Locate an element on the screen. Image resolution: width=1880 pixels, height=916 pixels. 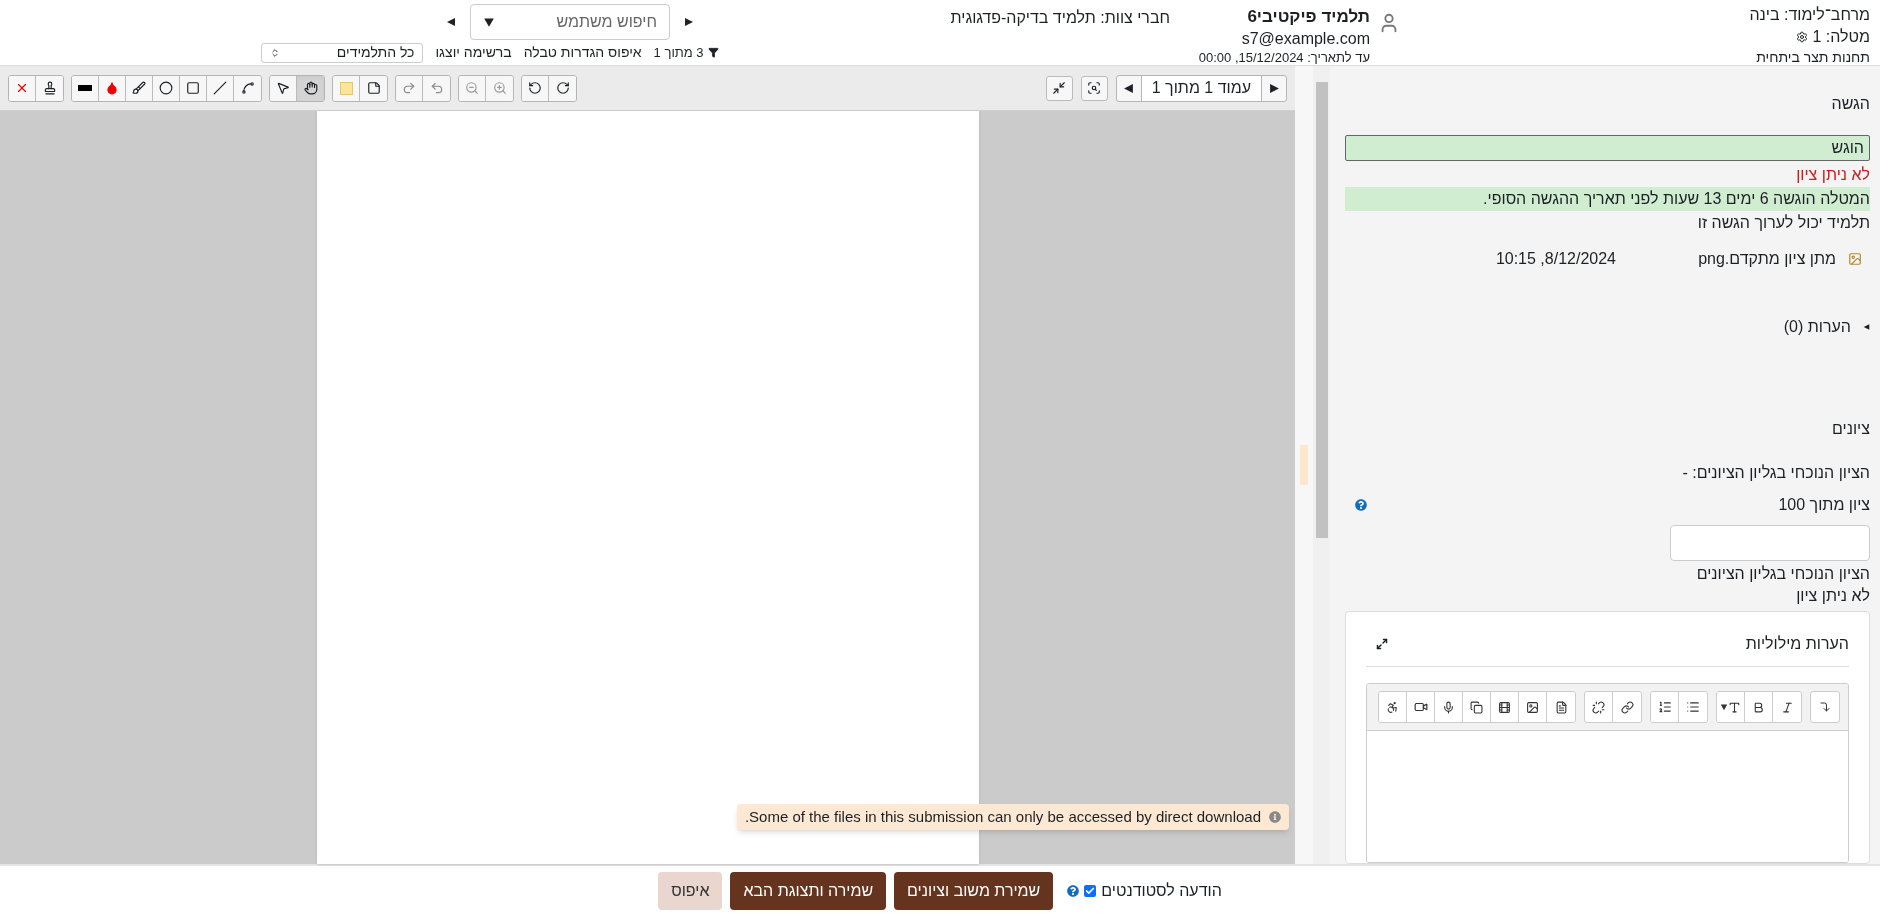
next-page-icon is located at coordinates (1274, 88).